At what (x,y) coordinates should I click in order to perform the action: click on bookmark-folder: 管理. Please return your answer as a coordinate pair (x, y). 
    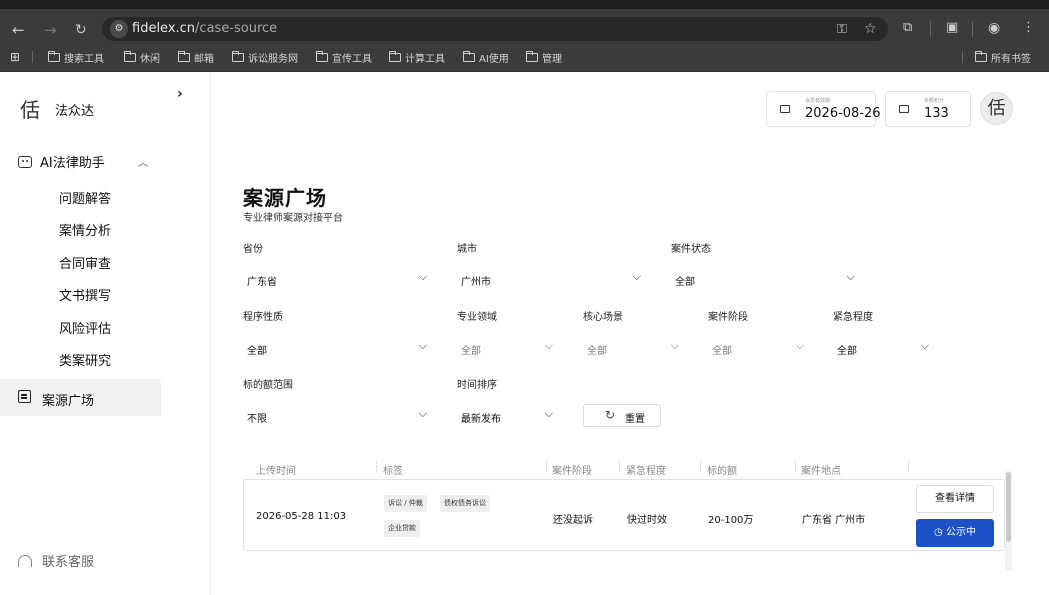
    Looking at the image, I should click on (544, 57).